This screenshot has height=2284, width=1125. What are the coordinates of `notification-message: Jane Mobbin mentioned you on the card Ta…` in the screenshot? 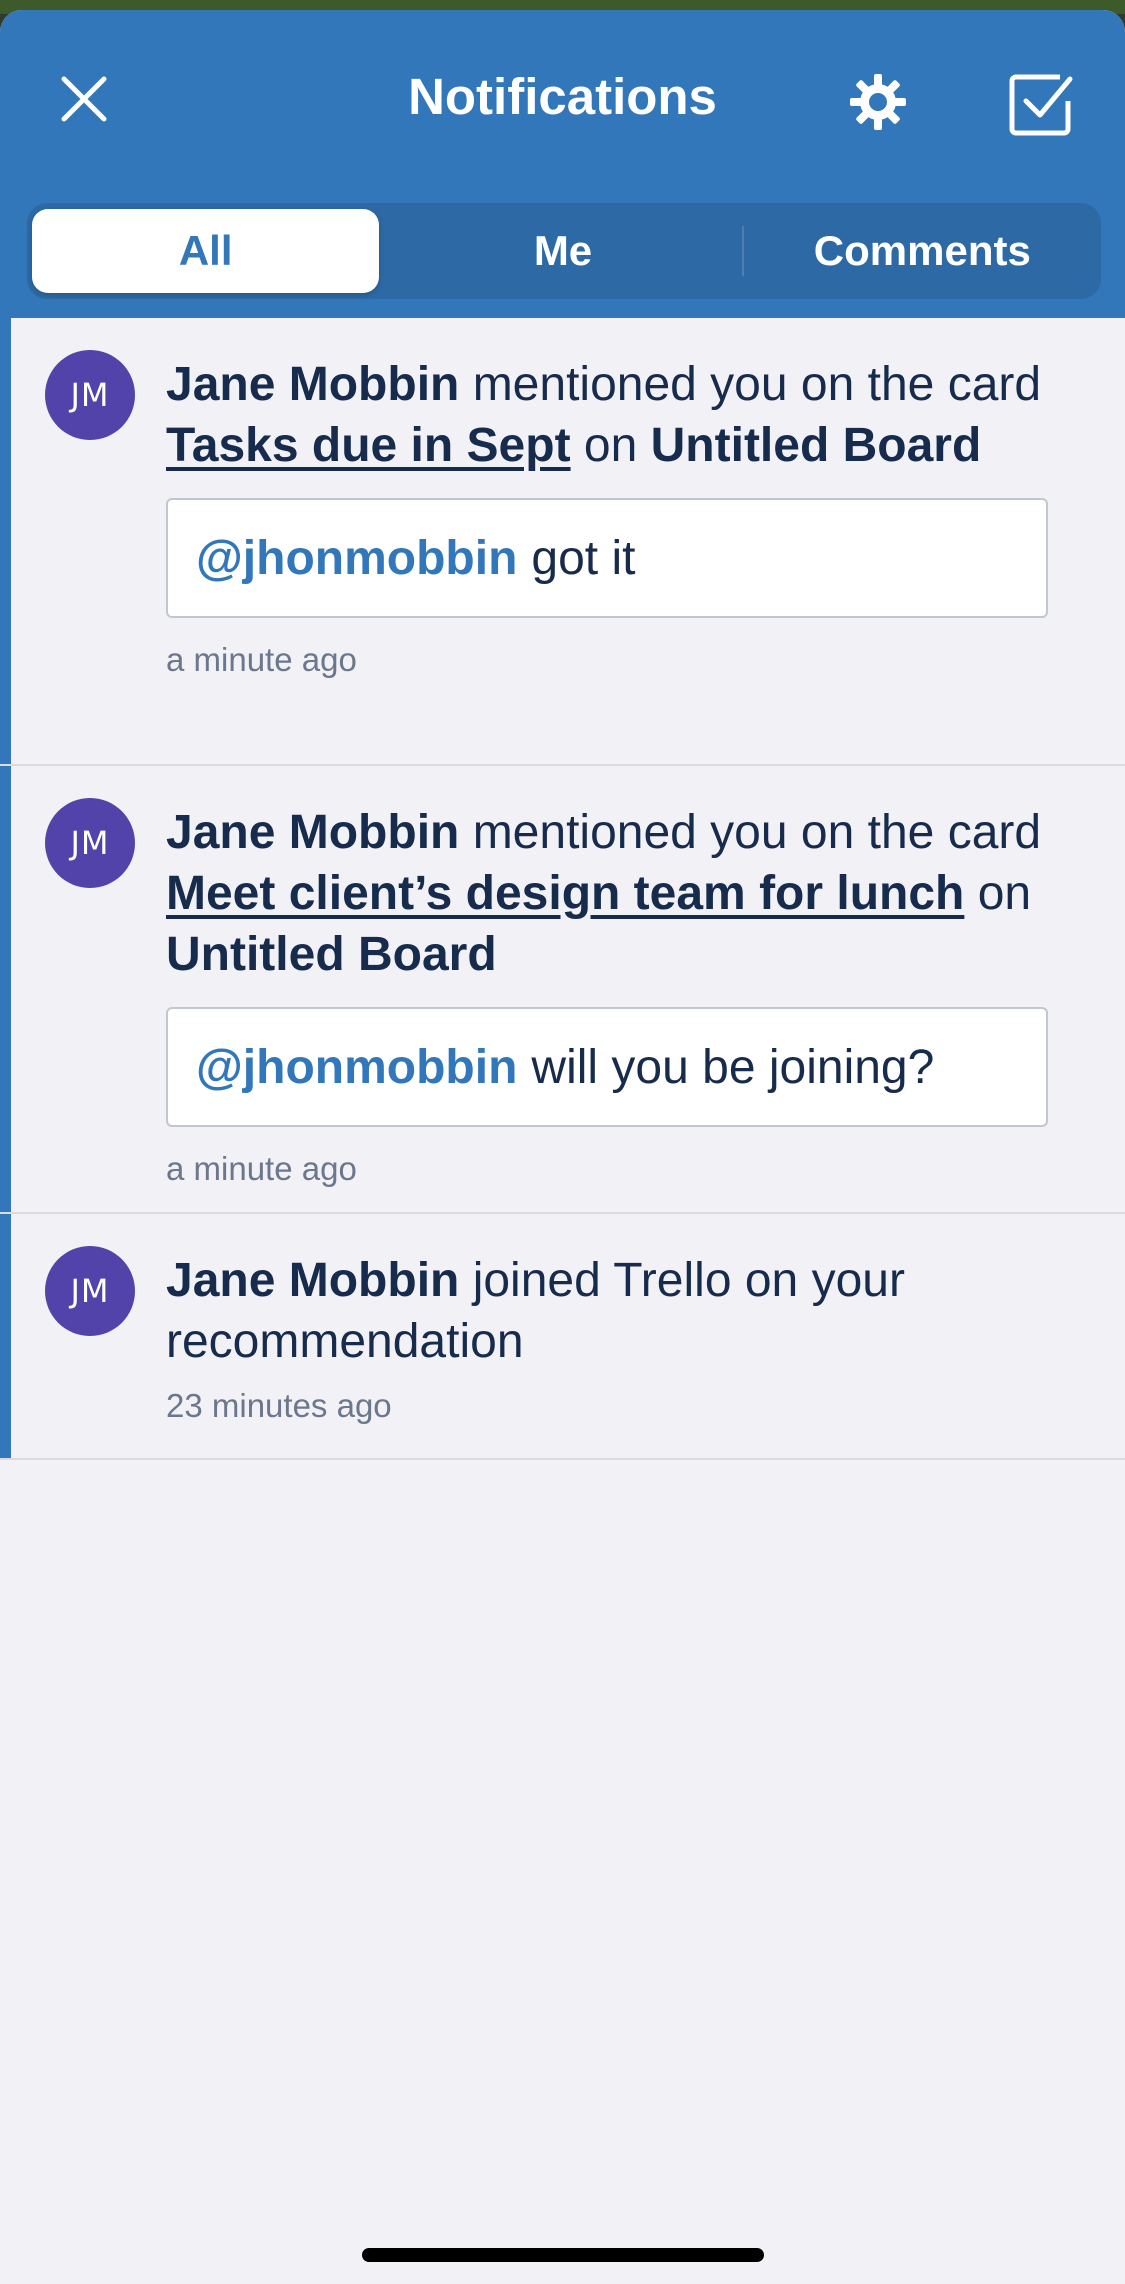 It's located at (616, 415).